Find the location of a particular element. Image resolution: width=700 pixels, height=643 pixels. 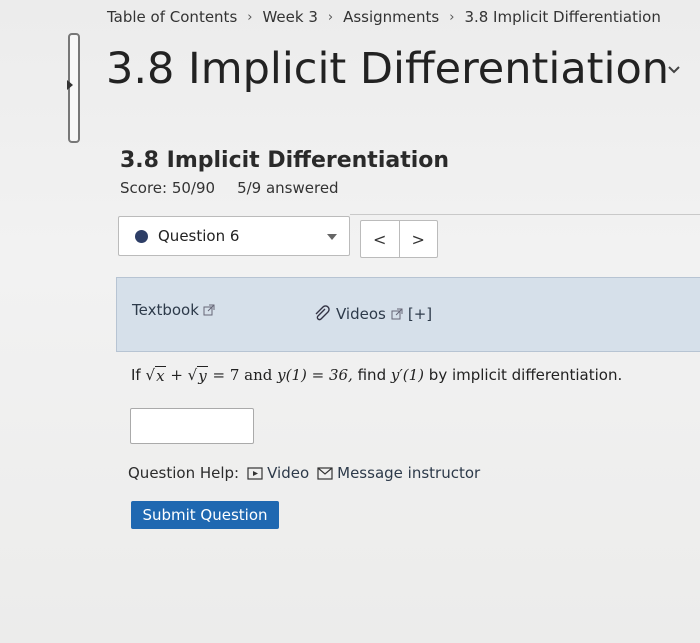

breadcrumb-week-3: Week 3 is located at coordinates (289, 17).